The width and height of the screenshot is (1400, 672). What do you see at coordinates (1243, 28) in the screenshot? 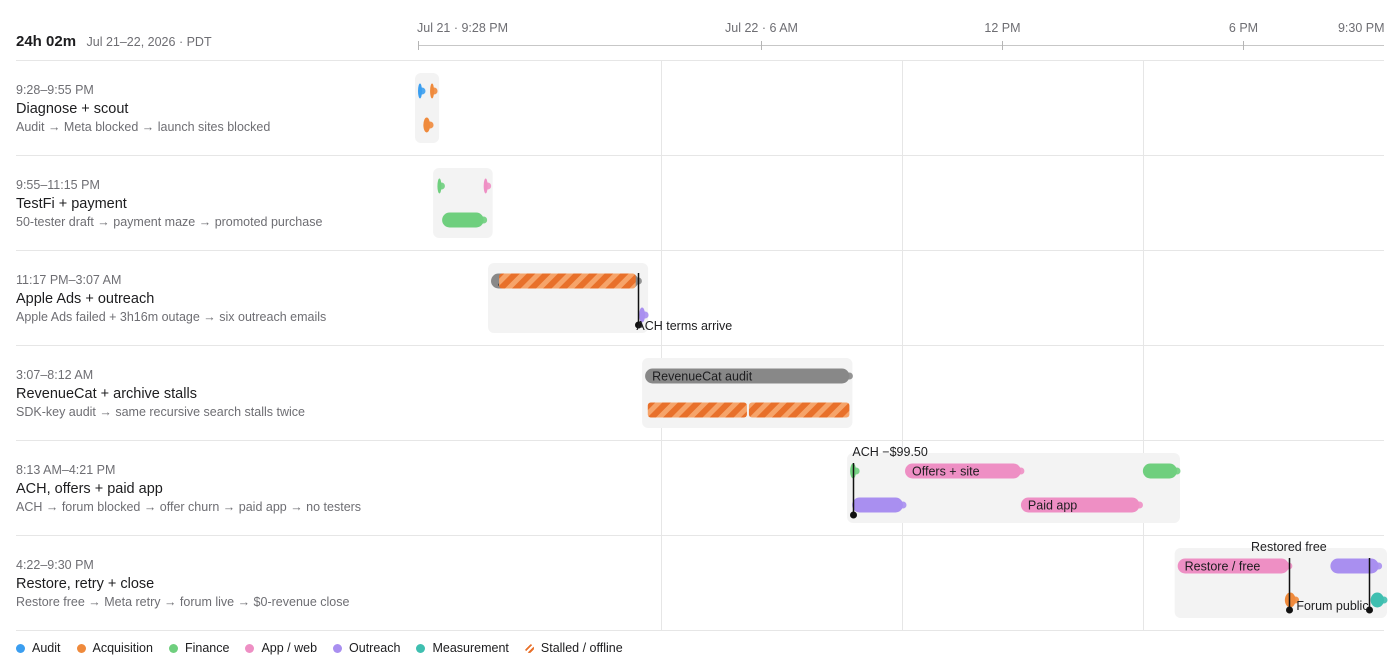
I see `axis-tick-label: 6 PM` at bounding box center [1243, 28].